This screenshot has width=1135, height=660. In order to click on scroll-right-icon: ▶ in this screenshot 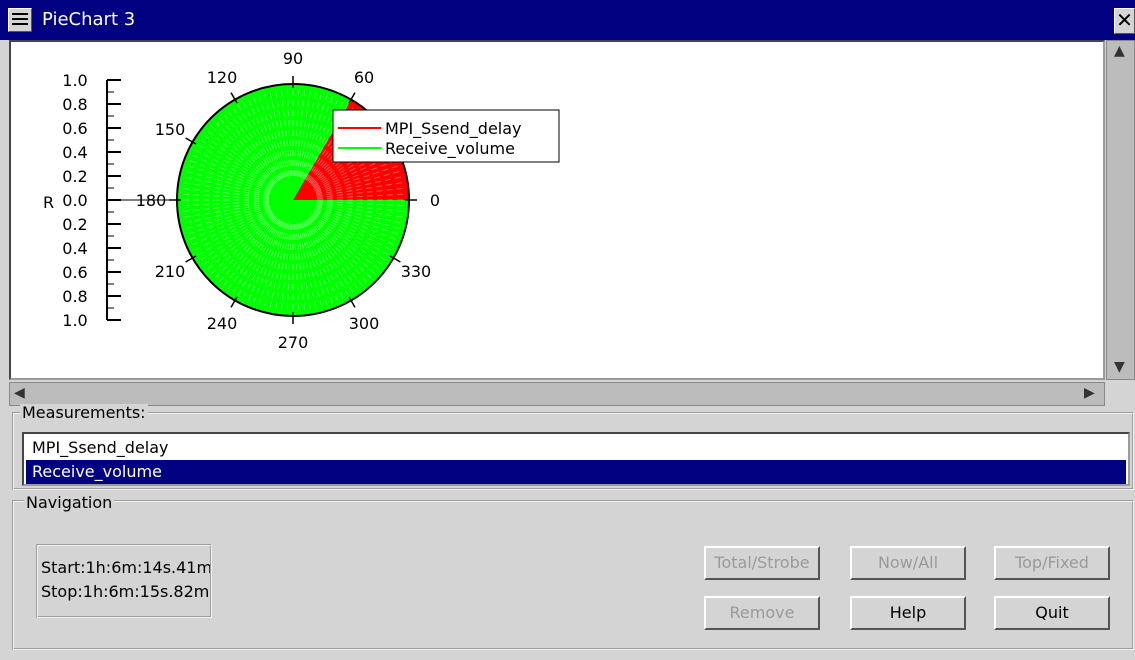, I will do `click(1089, 393)`.